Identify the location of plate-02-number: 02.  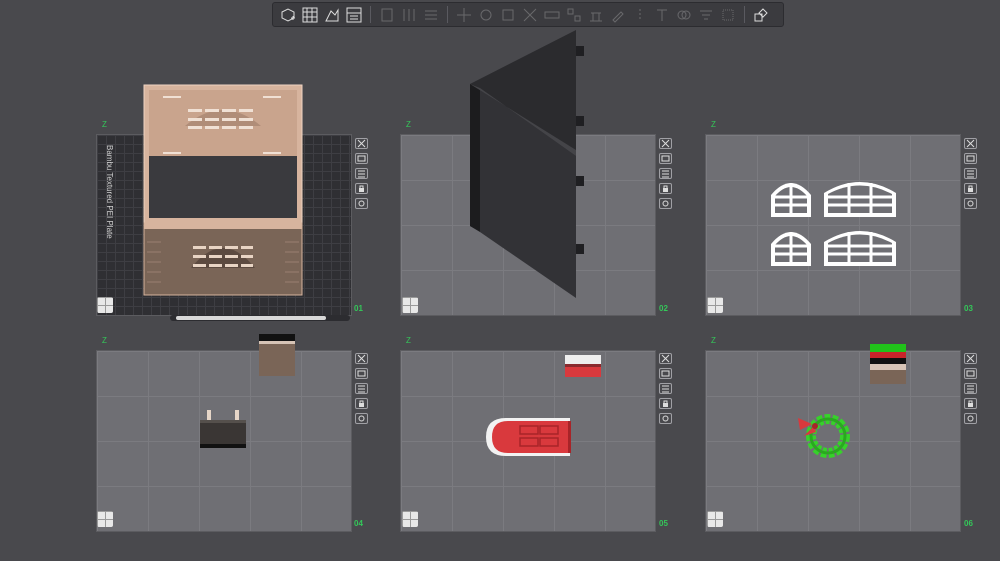
(663, 308).